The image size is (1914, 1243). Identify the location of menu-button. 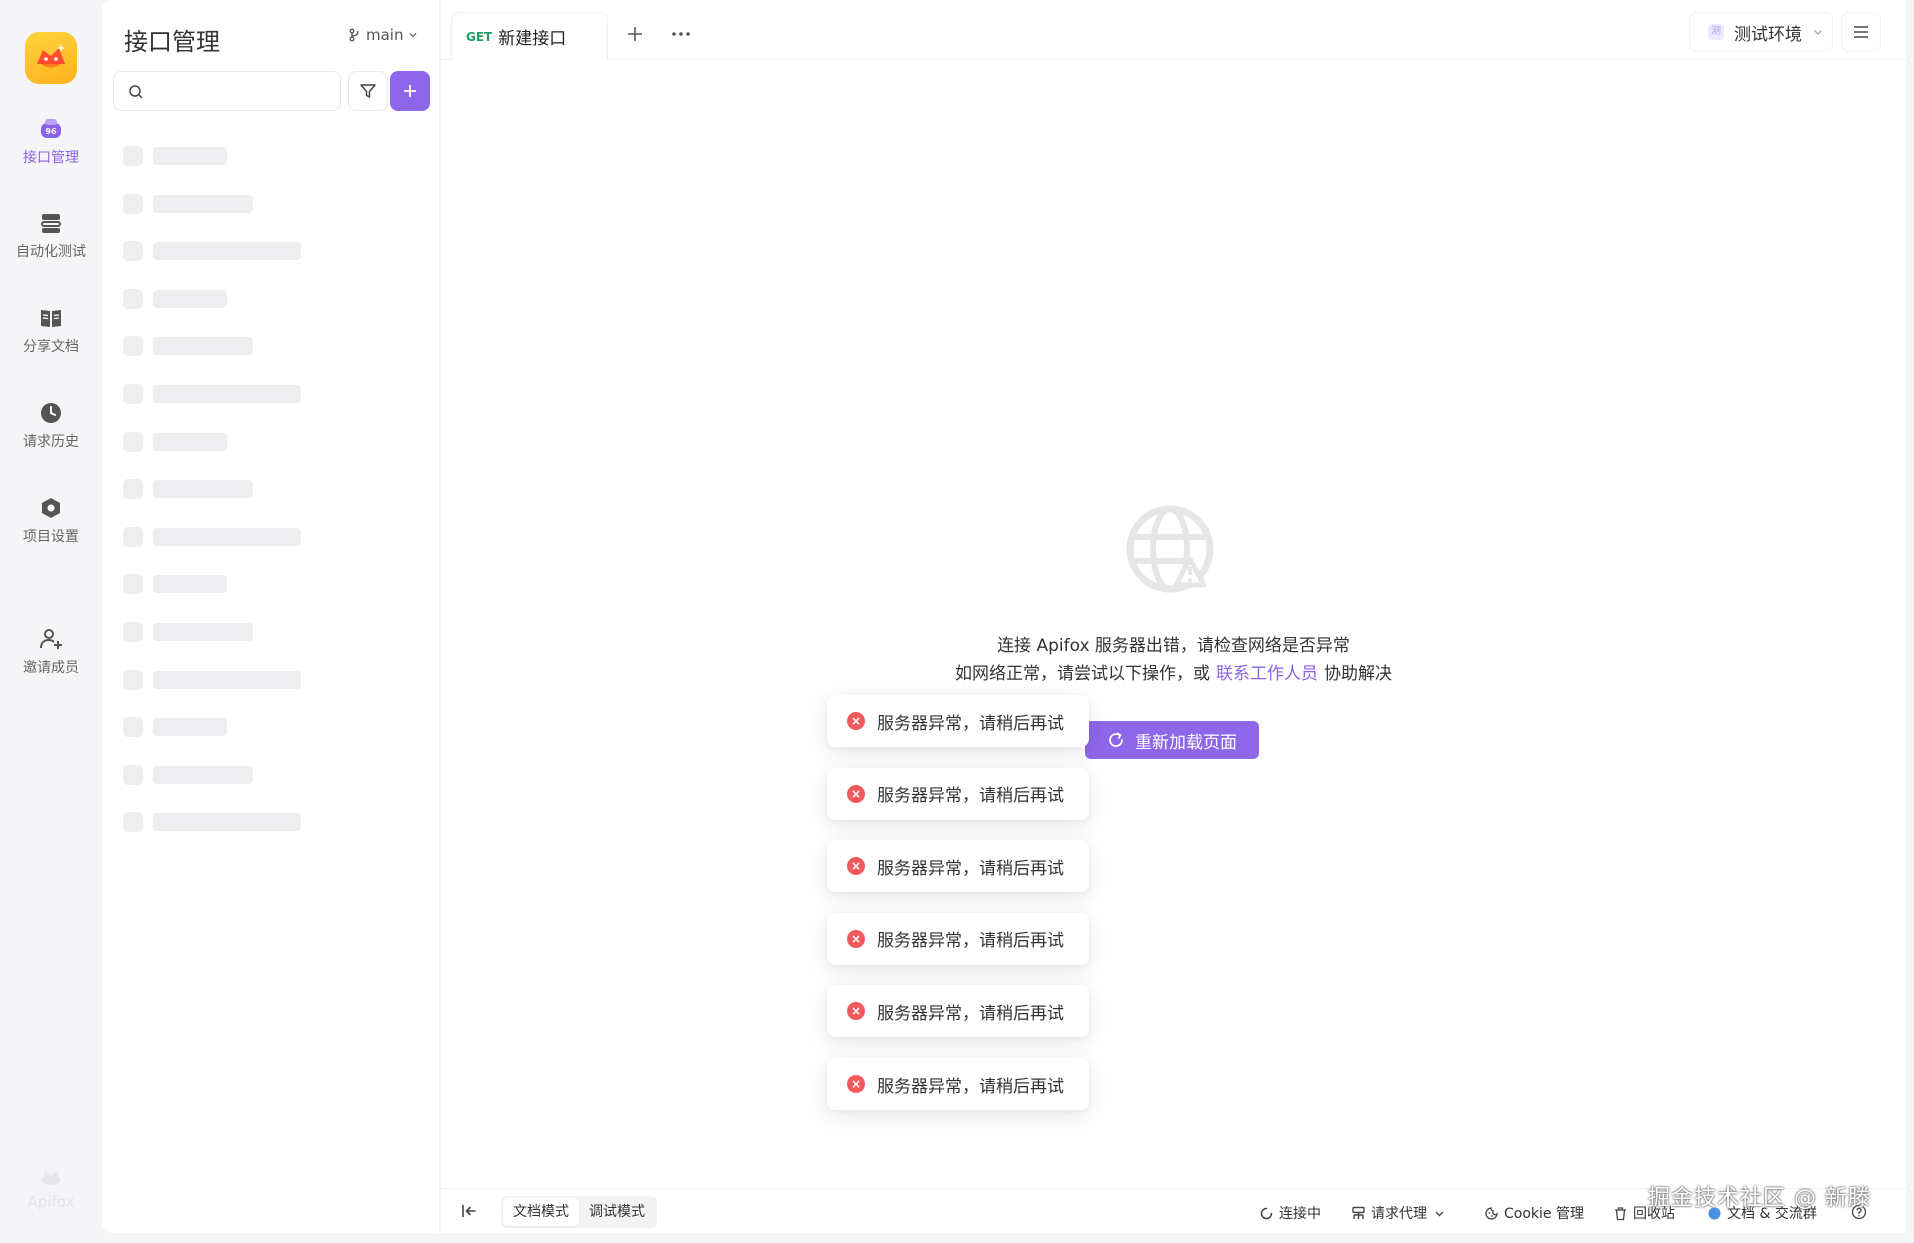
(1861, 32).